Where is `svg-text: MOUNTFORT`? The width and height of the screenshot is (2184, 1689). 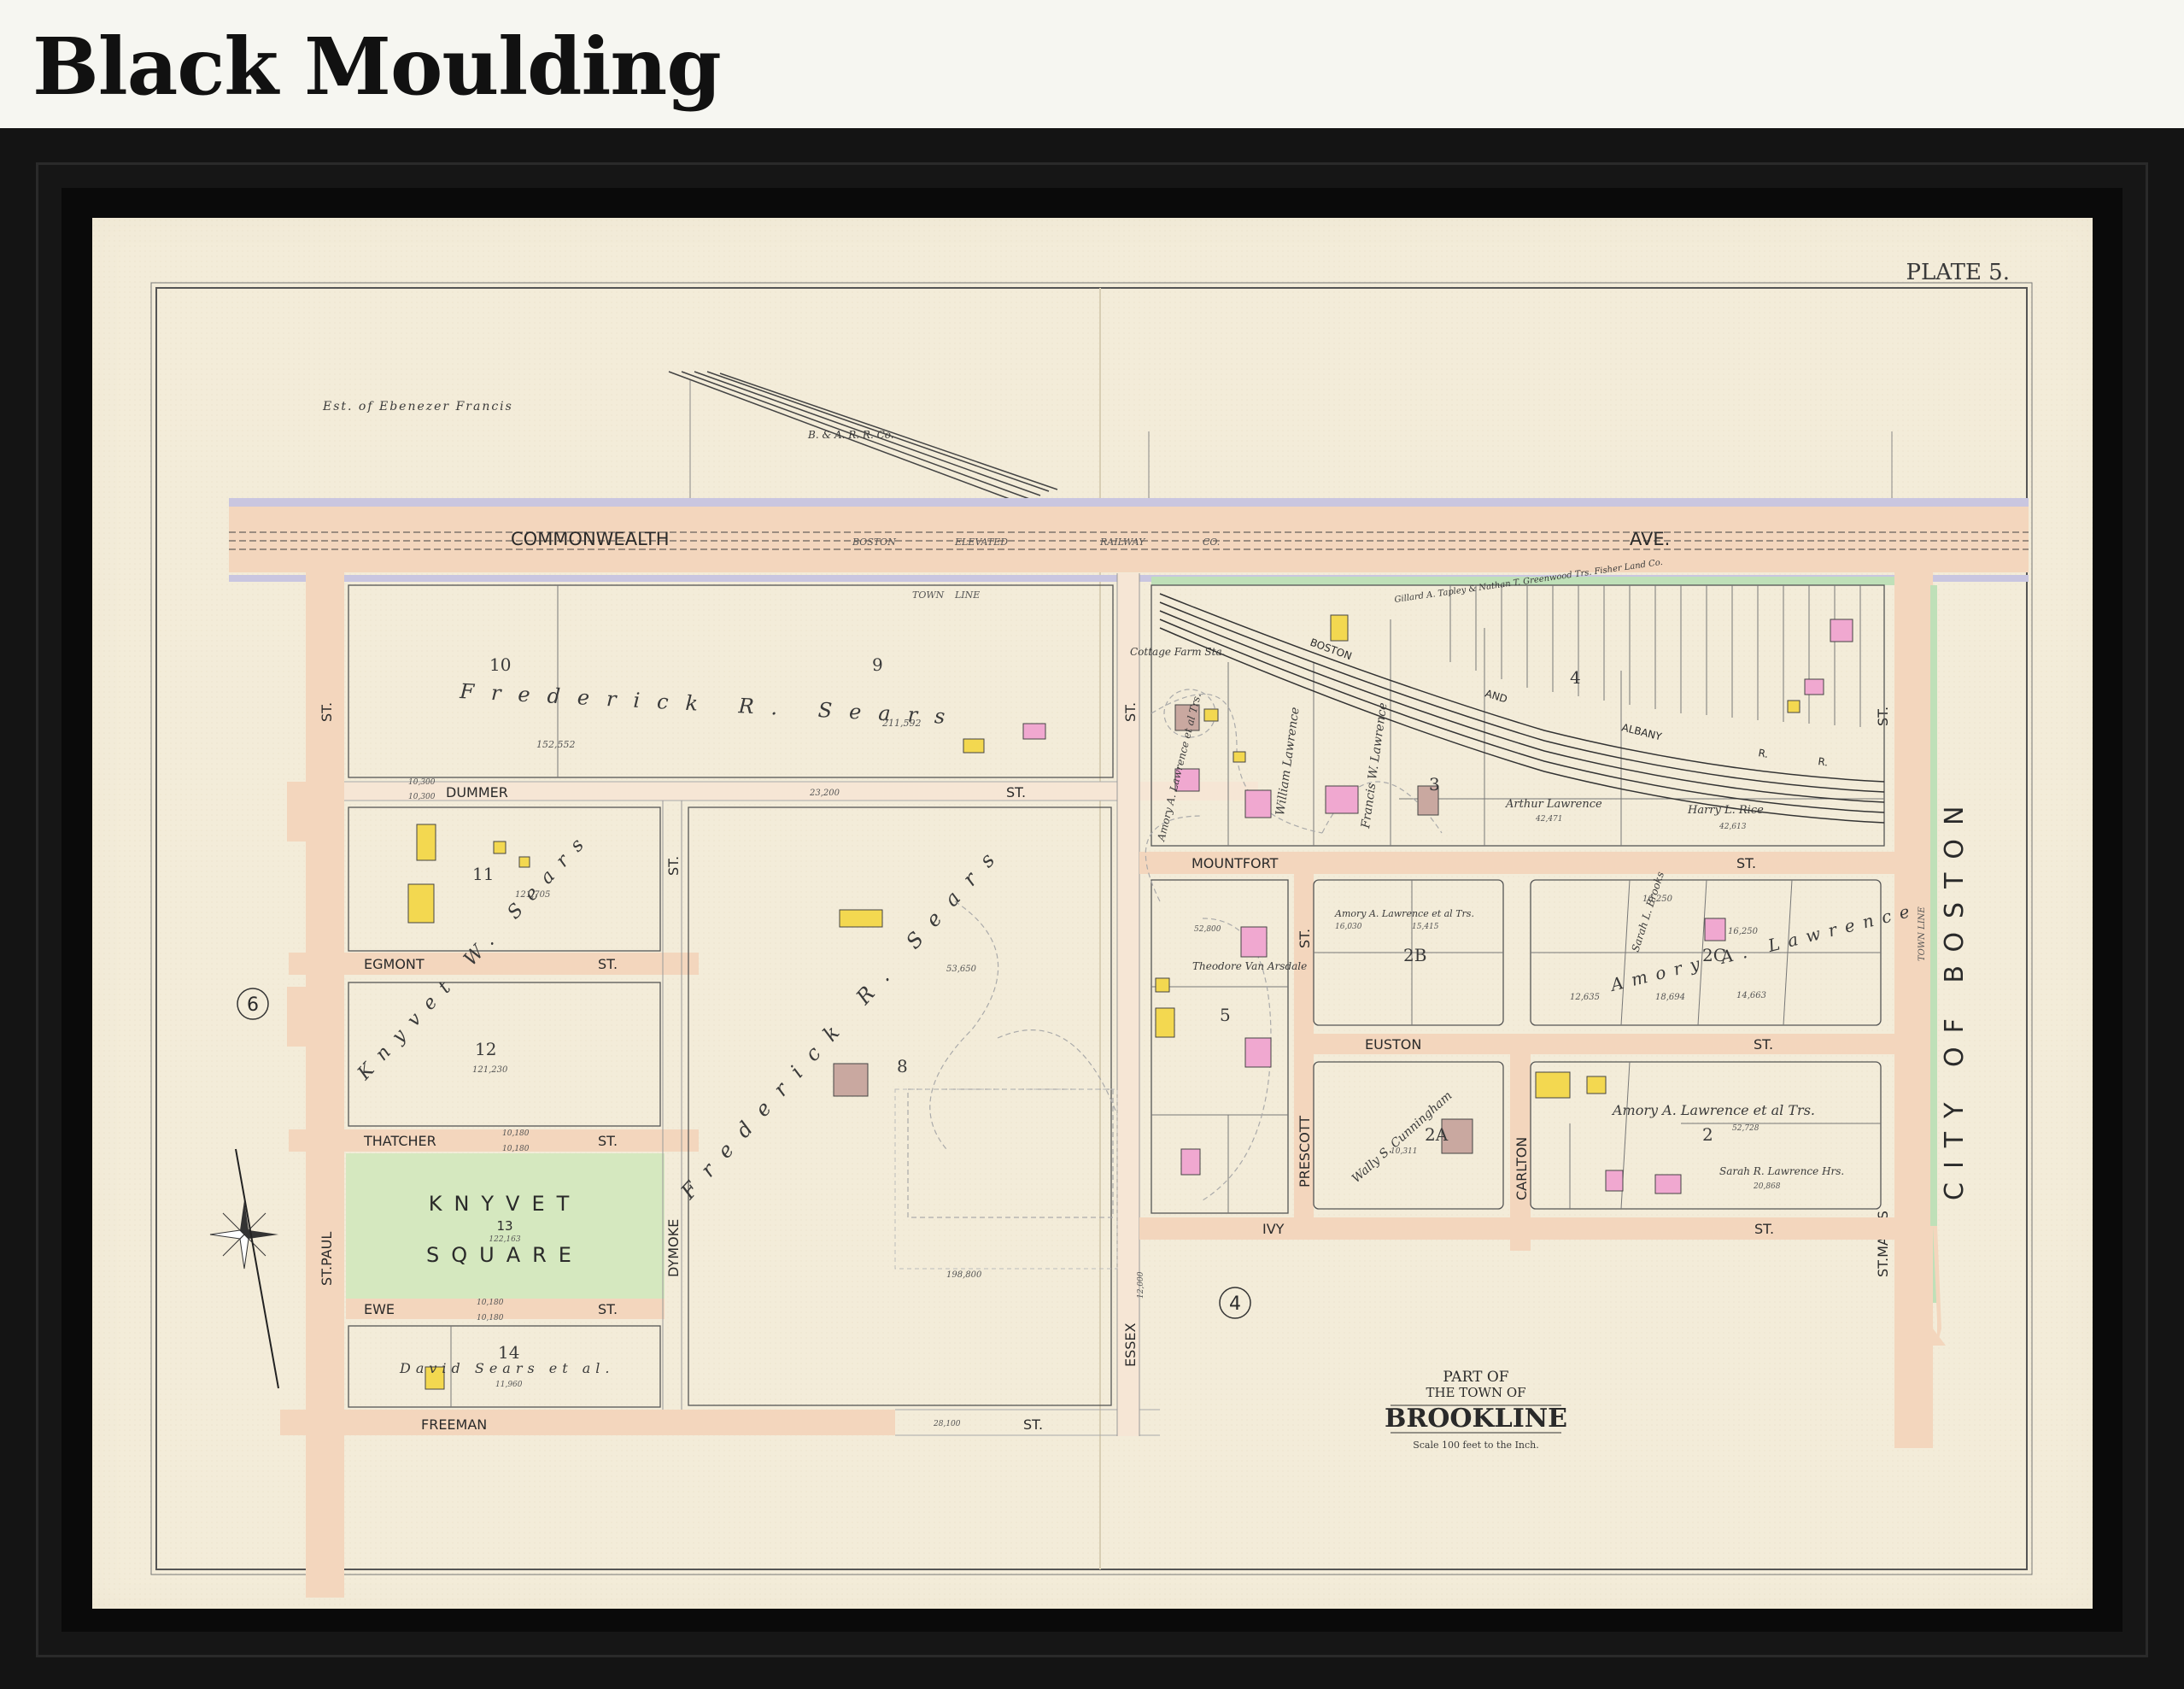 svg-text: MOUNTFORT is located at coordinates (1235, 863).